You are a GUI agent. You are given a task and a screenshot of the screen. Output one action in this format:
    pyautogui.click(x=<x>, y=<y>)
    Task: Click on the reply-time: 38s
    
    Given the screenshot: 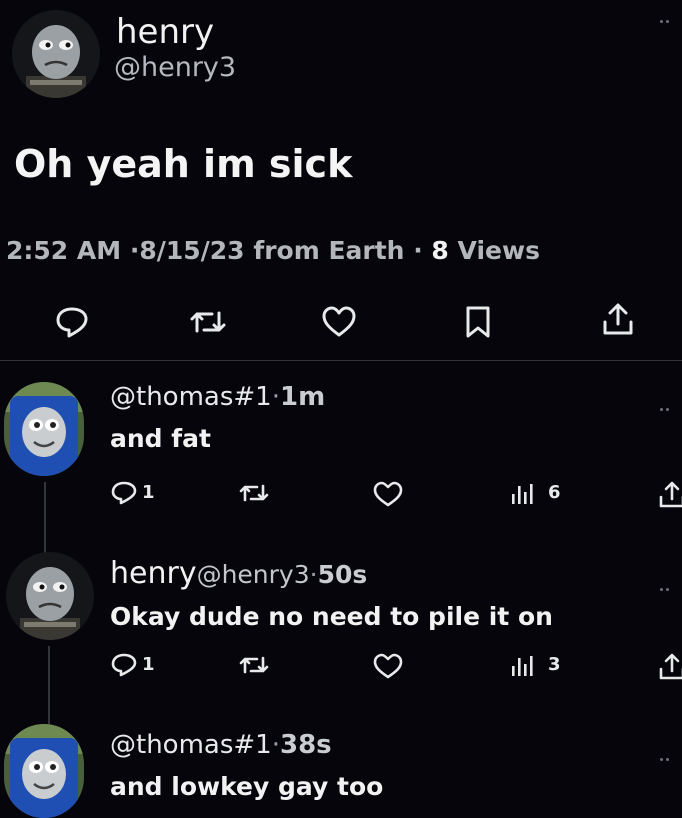 What is the action you would take?
    pyautogui.click(x=305, y=745)
    